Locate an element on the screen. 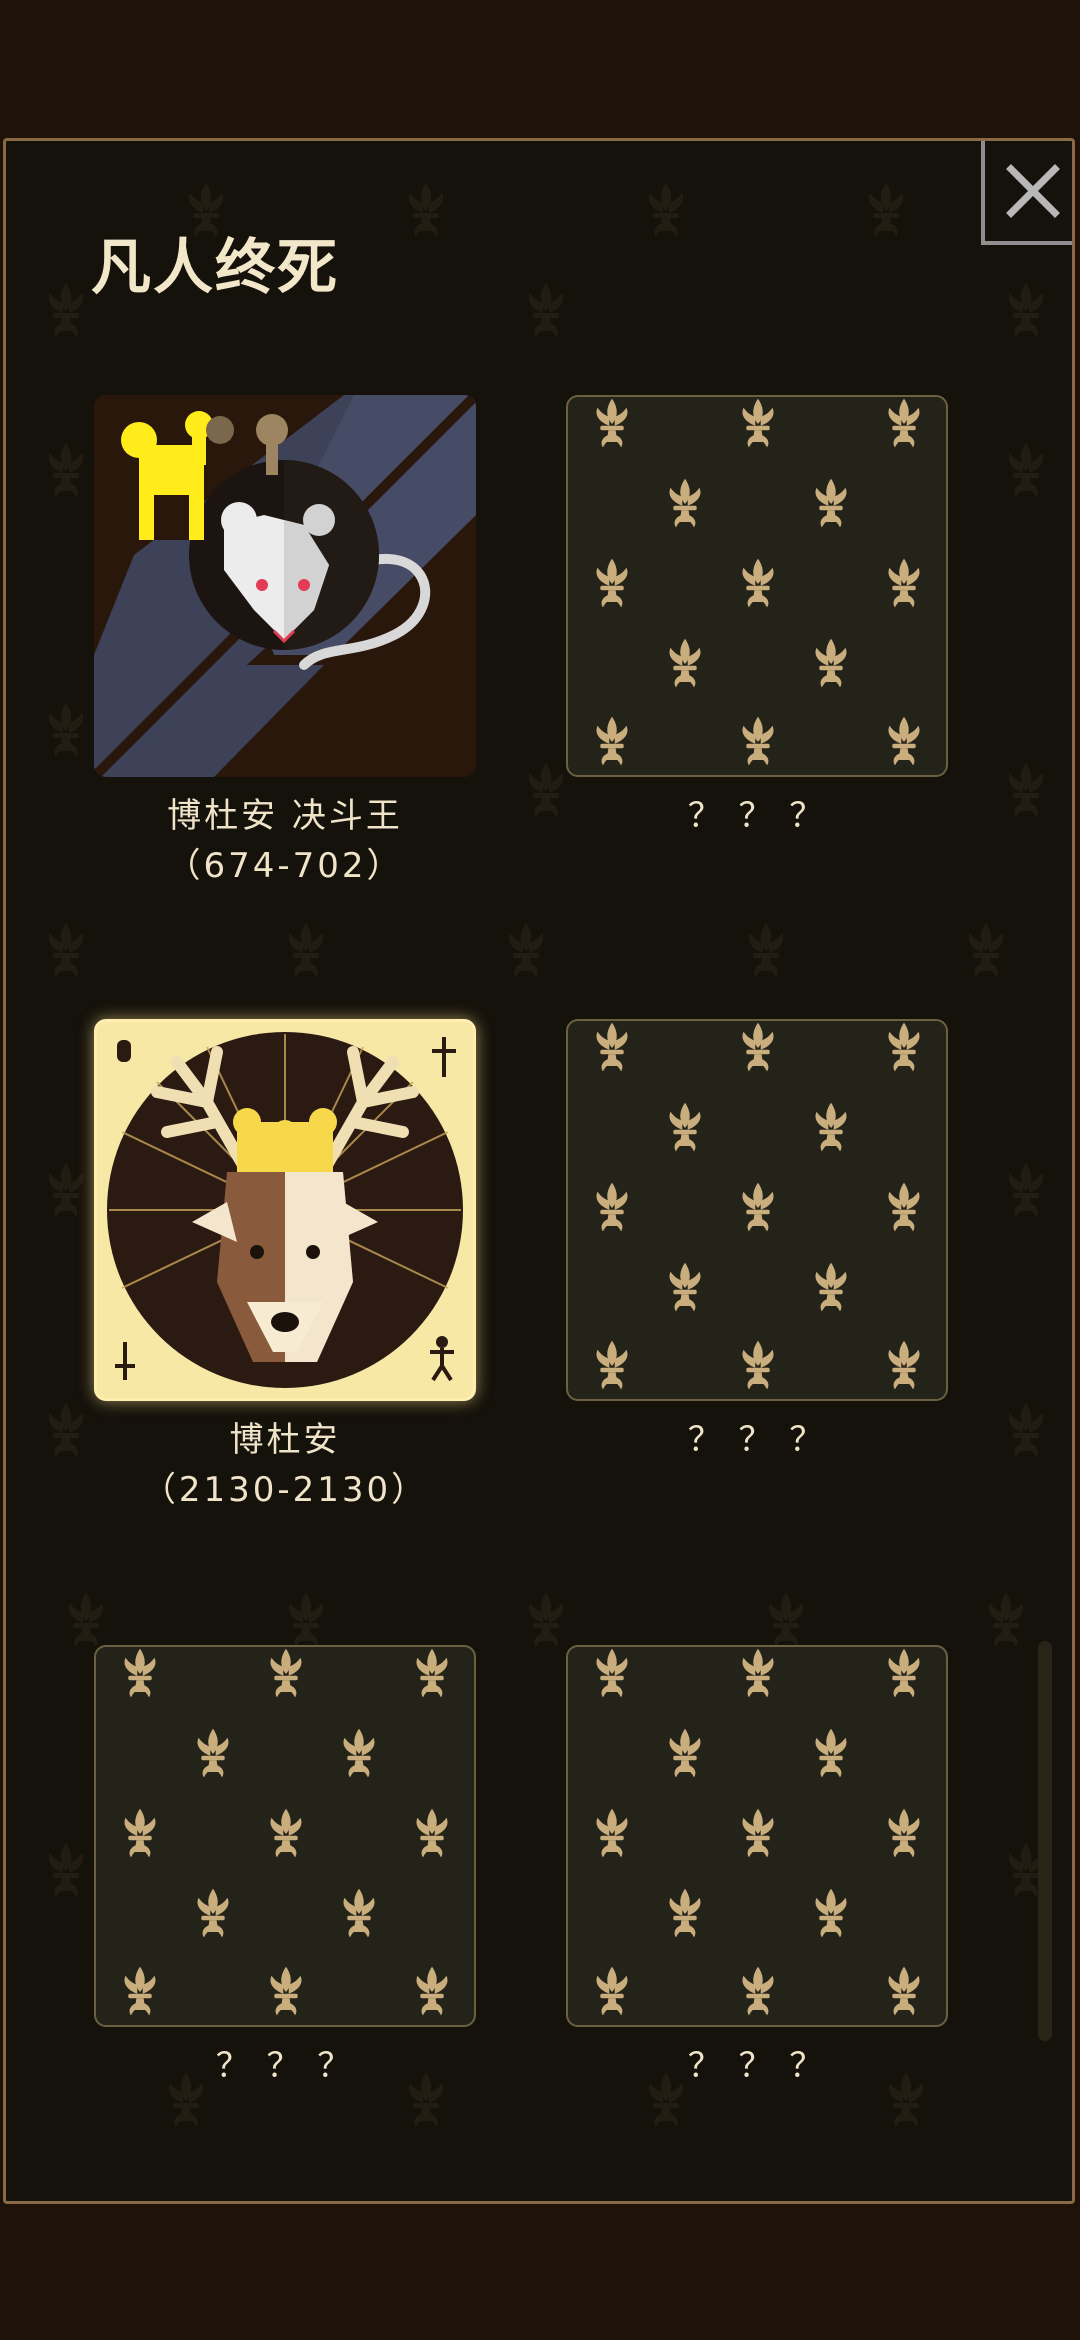  card-6-name: ？ ？ ？ is located at coordinates (757, 2066).